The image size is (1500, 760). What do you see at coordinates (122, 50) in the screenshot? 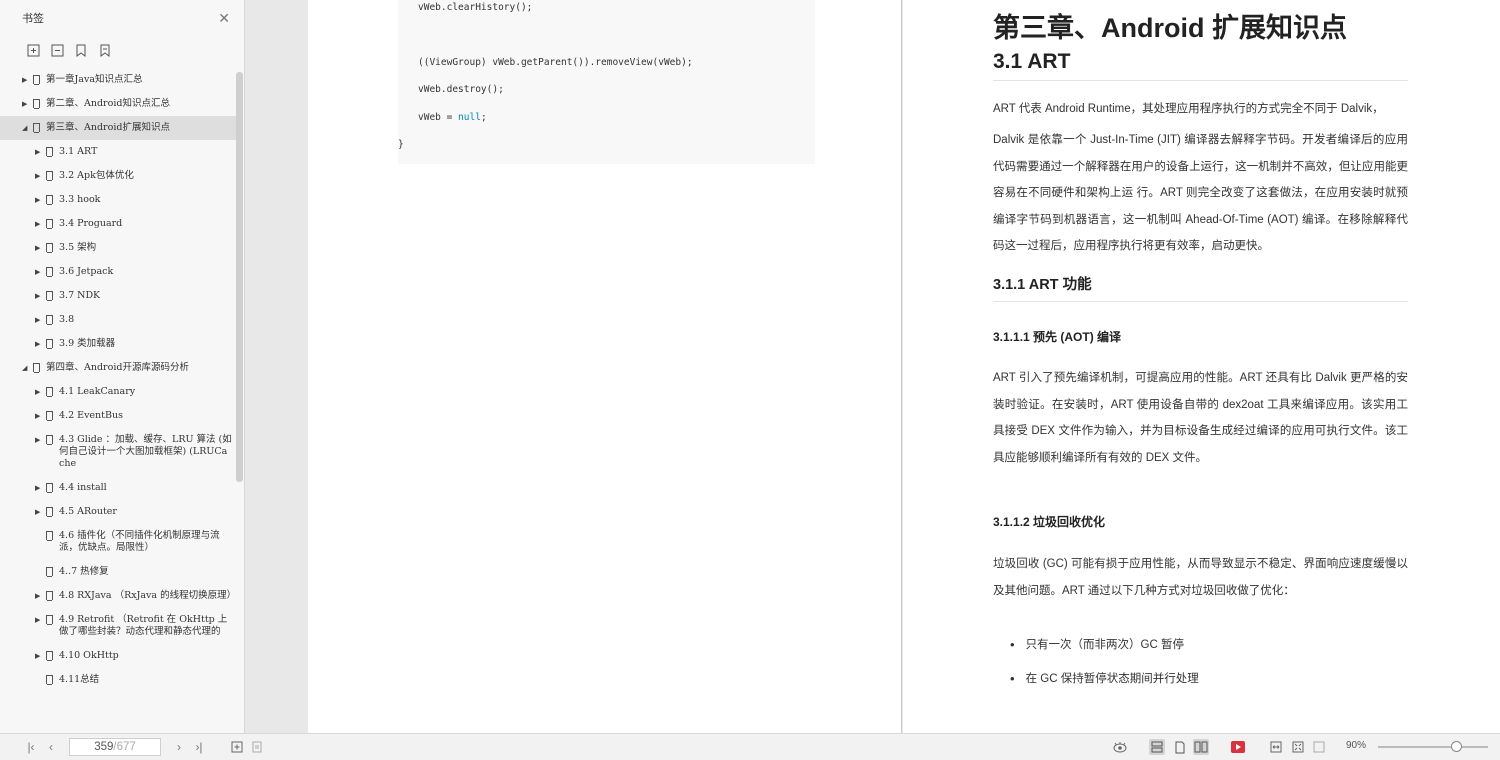
I see `bookmarks-toolbar` at bounding box center [122, 50].